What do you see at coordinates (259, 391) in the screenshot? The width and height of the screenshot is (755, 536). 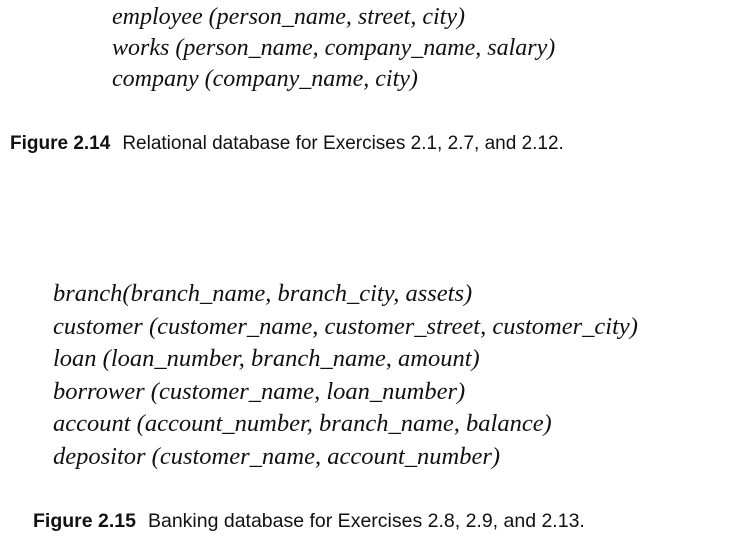 I see `schema-borrower: borrower (customer_name, loan_number)` at bounding box center [259, 391].